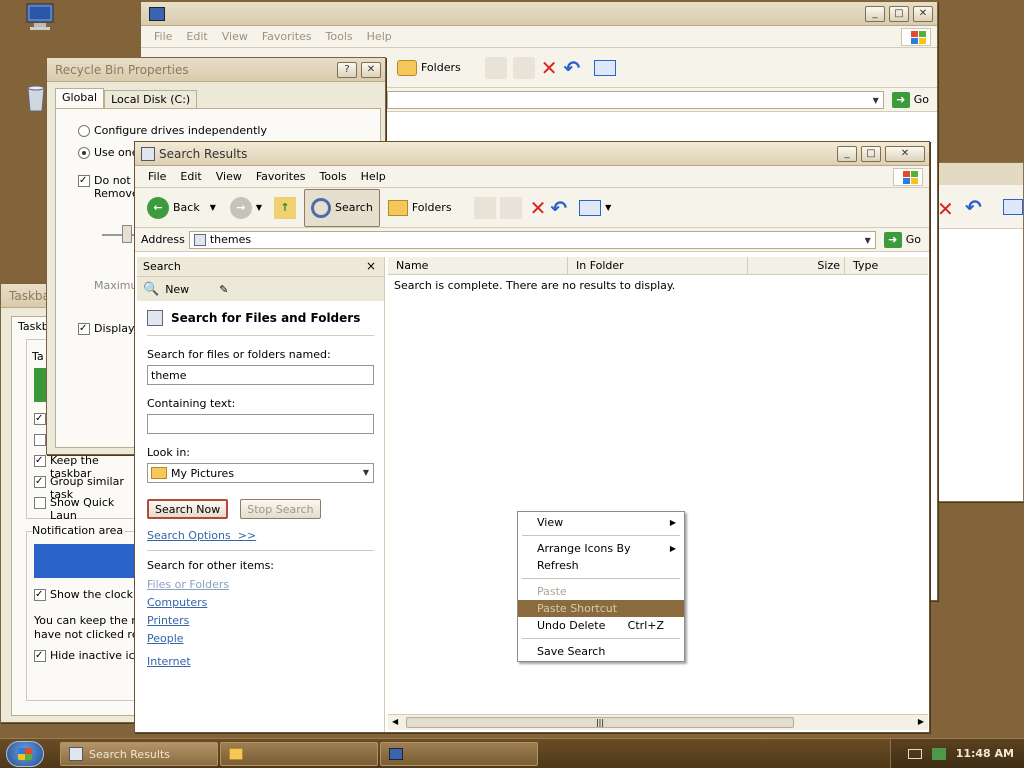 This screenshot has height=768, width=1024. What do you see at coordinates (868, 240) in the screenshot?
I see `address-dropdown-icon: ▼` at bounding box center [868, 240].